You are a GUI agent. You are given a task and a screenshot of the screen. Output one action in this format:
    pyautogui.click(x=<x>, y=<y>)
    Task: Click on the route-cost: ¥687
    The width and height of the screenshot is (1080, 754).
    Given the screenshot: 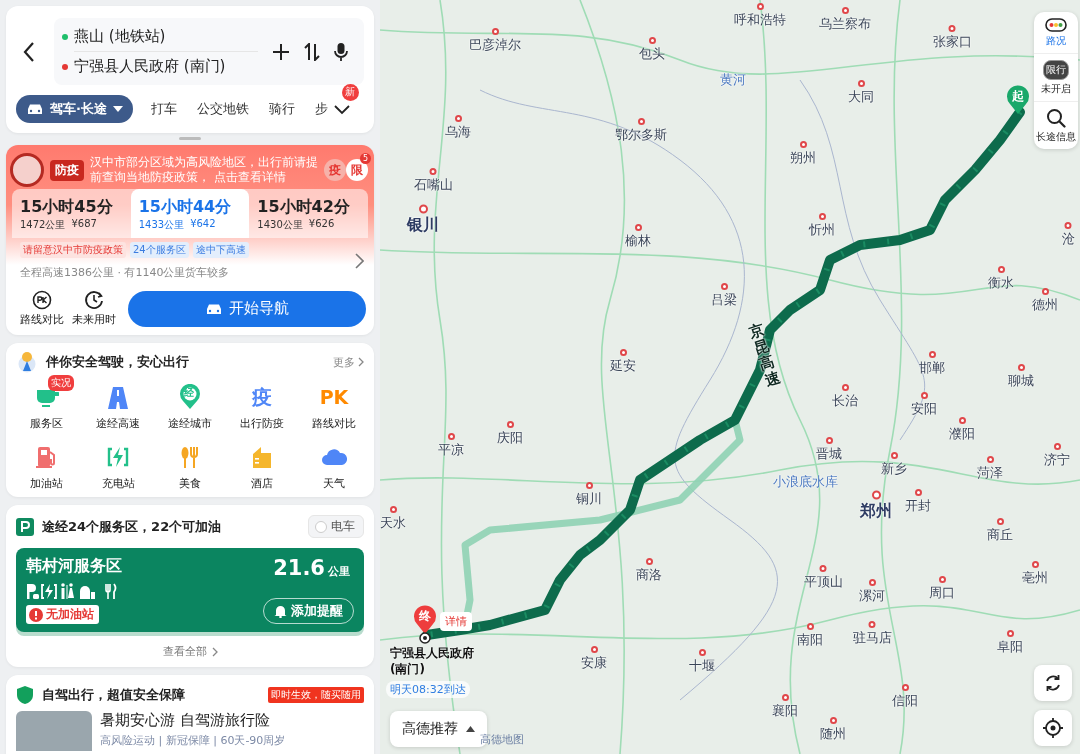 What is the action you would take?
    pyautogui.click(x=84, y=224)
    